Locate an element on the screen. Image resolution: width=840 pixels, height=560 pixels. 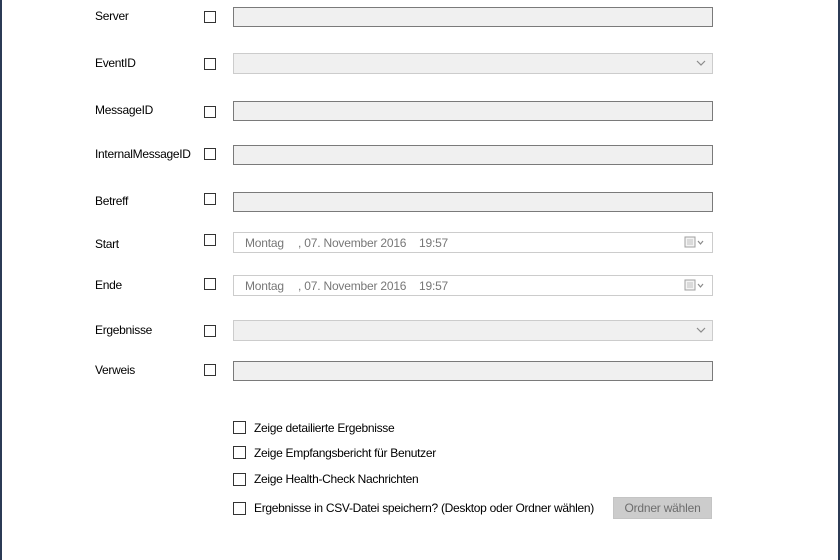
verweis-checkbox is located at coordinates (210, 370).